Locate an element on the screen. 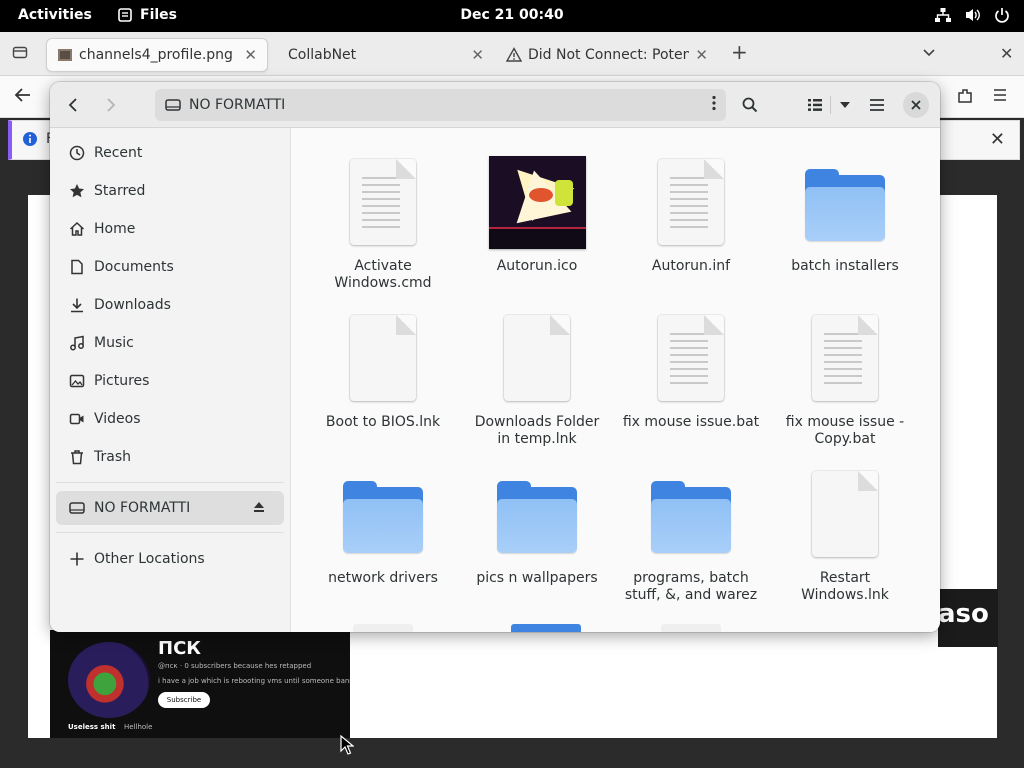  file-item: Autorun.inf is located at coordinates (691, 213).